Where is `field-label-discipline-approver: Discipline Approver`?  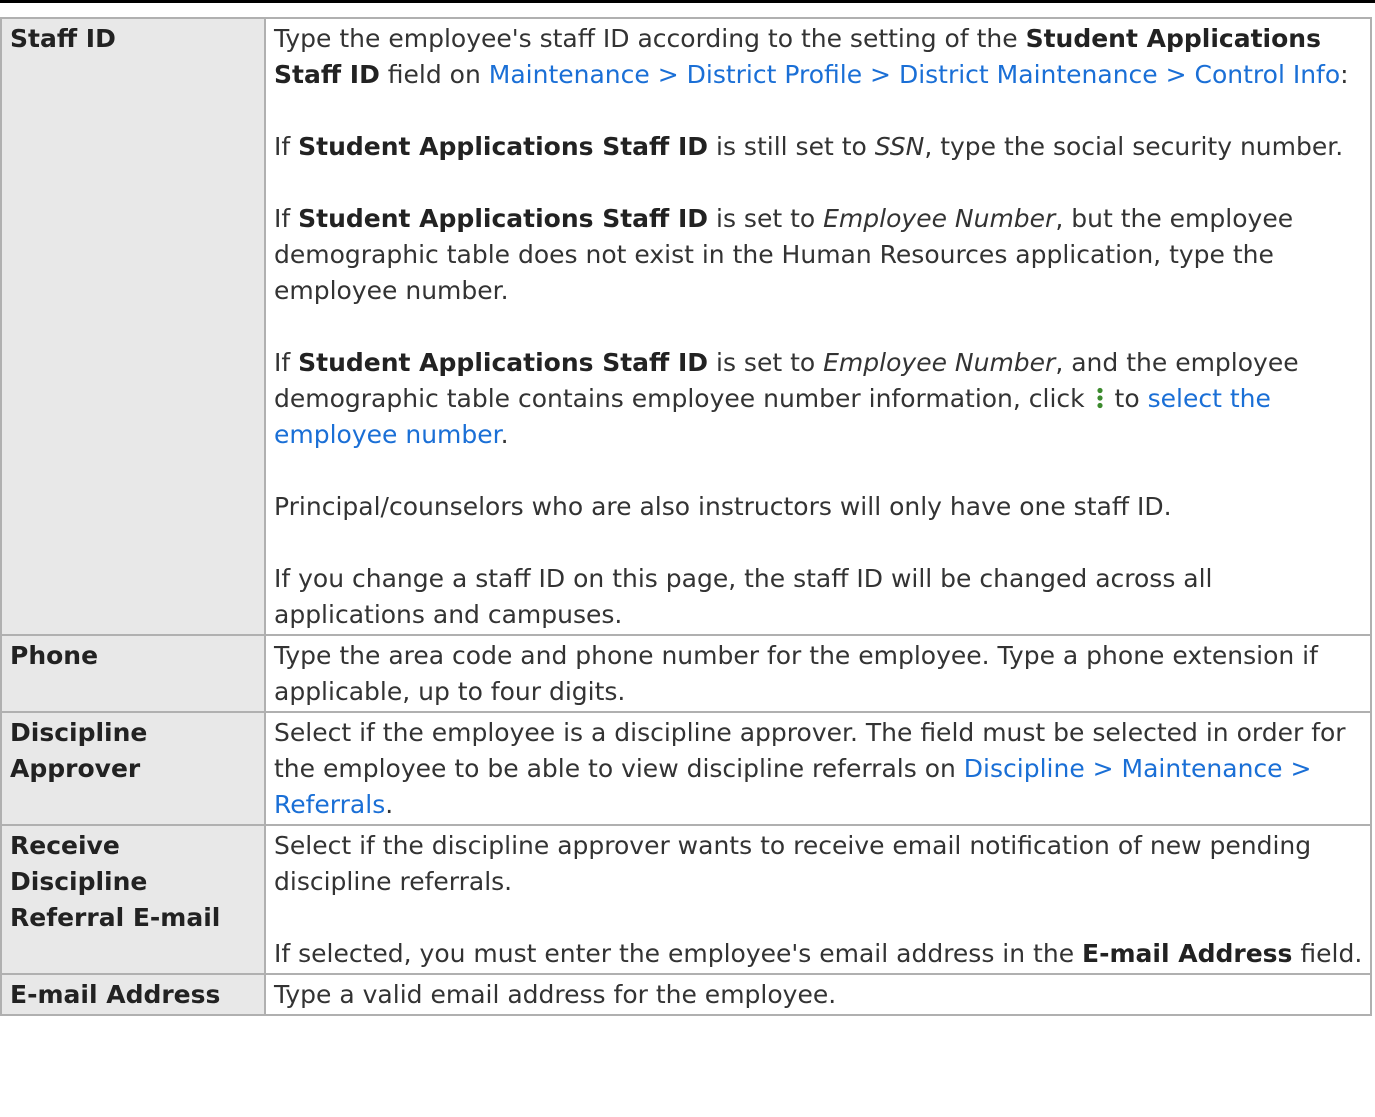
field-label-discipline-approver: Discipline Approver is located at coordinates (133, 768).